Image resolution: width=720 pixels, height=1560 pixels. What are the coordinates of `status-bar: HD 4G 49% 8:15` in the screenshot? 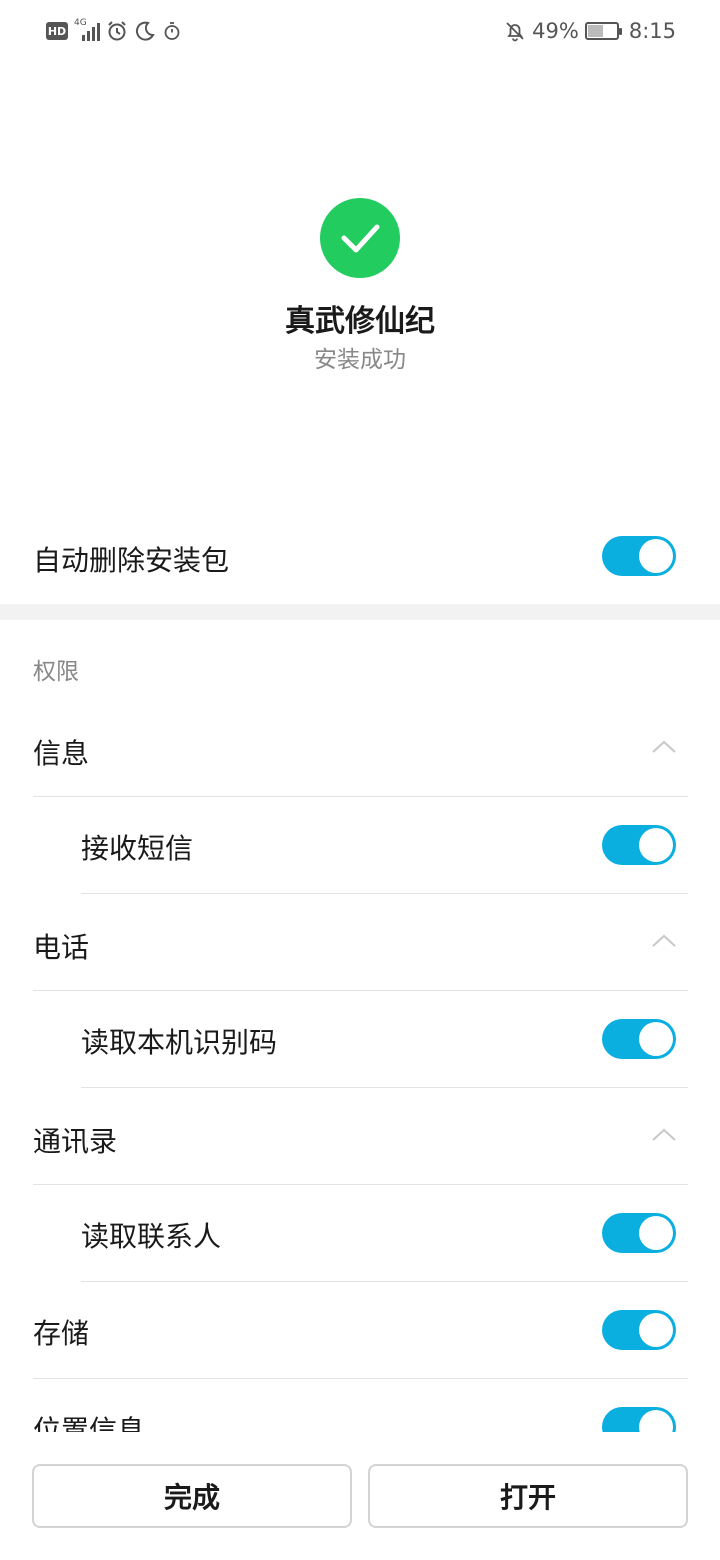 It's located at (360, 31).